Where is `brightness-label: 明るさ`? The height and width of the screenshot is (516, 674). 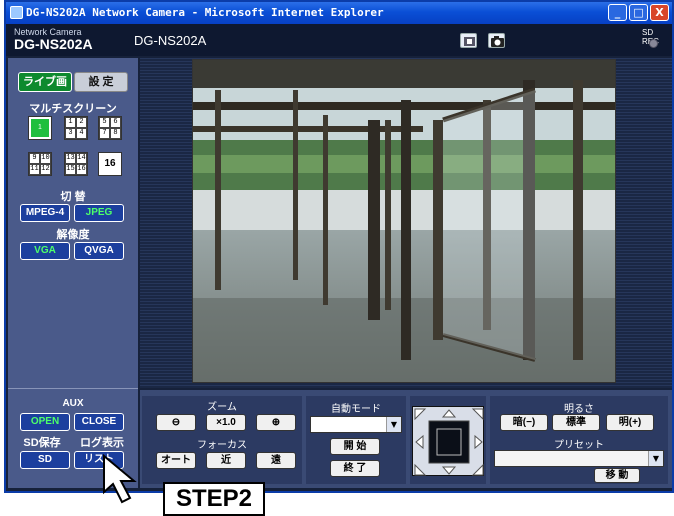
brightness-label: 明るさ is located at coordinates (579, 409).